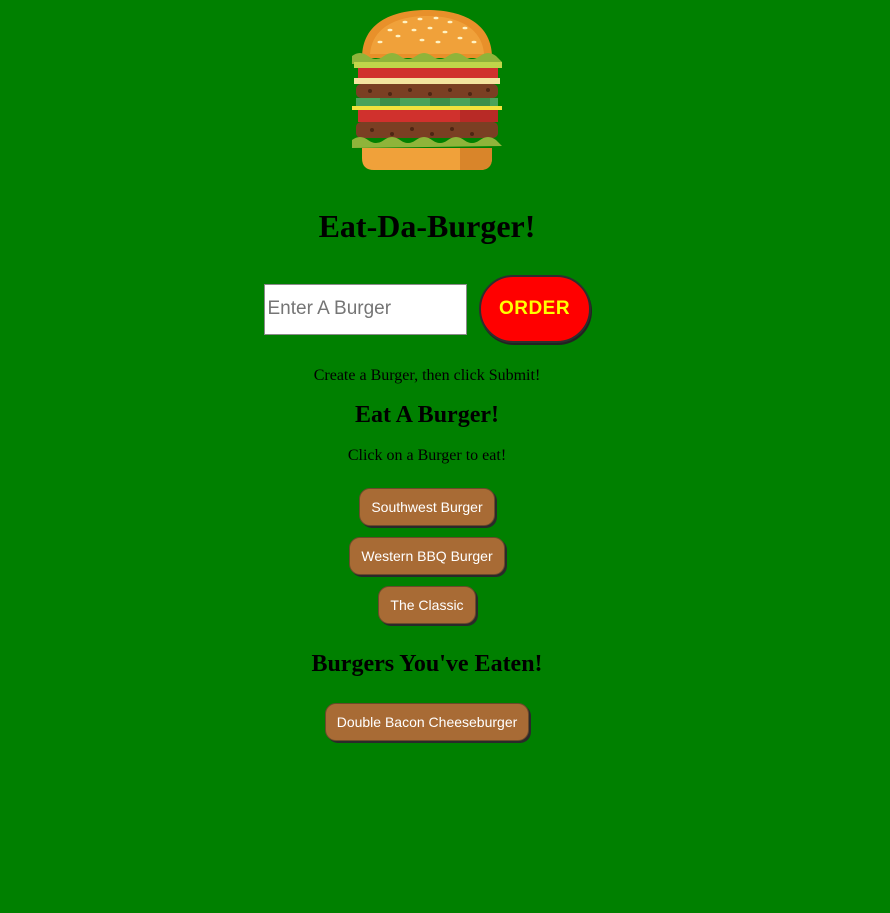 The width and height of the screenshot is (890, 913). Describe the element at coordinates (427, 415) in the screenshot. I see `eat-section-heading: Eat A Burger!` at that location.